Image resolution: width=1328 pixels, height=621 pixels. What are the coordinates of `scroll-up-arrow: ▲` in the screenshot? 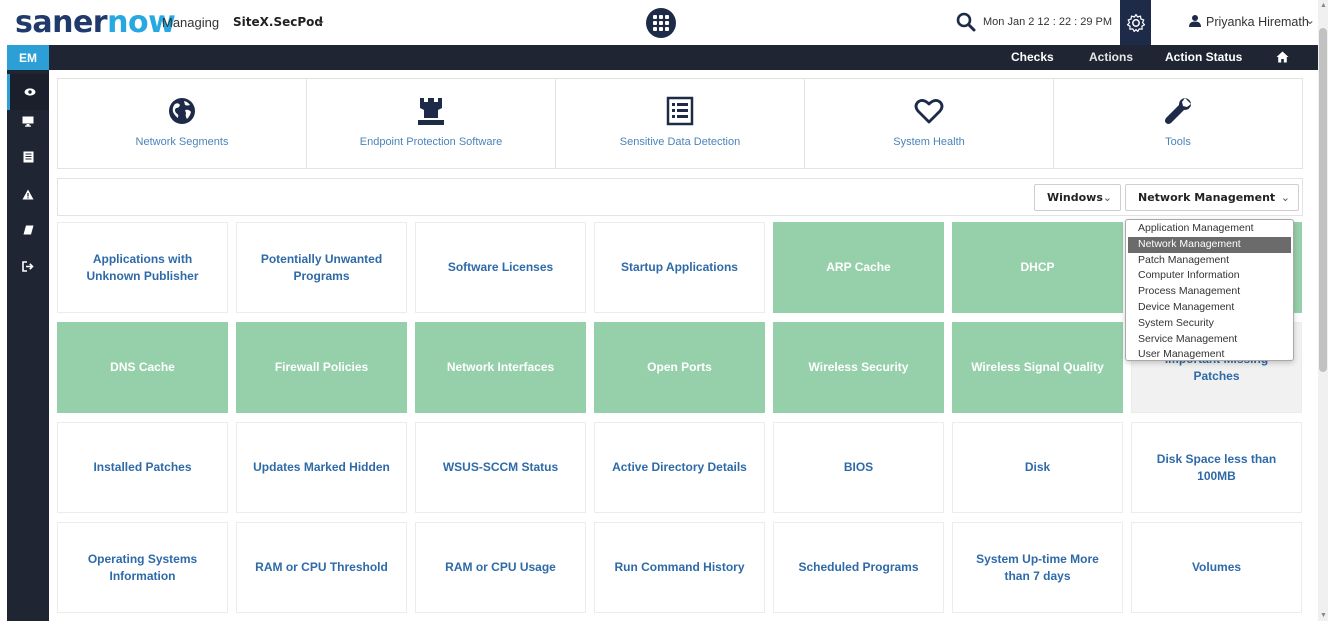 It's located at (1323, 5).